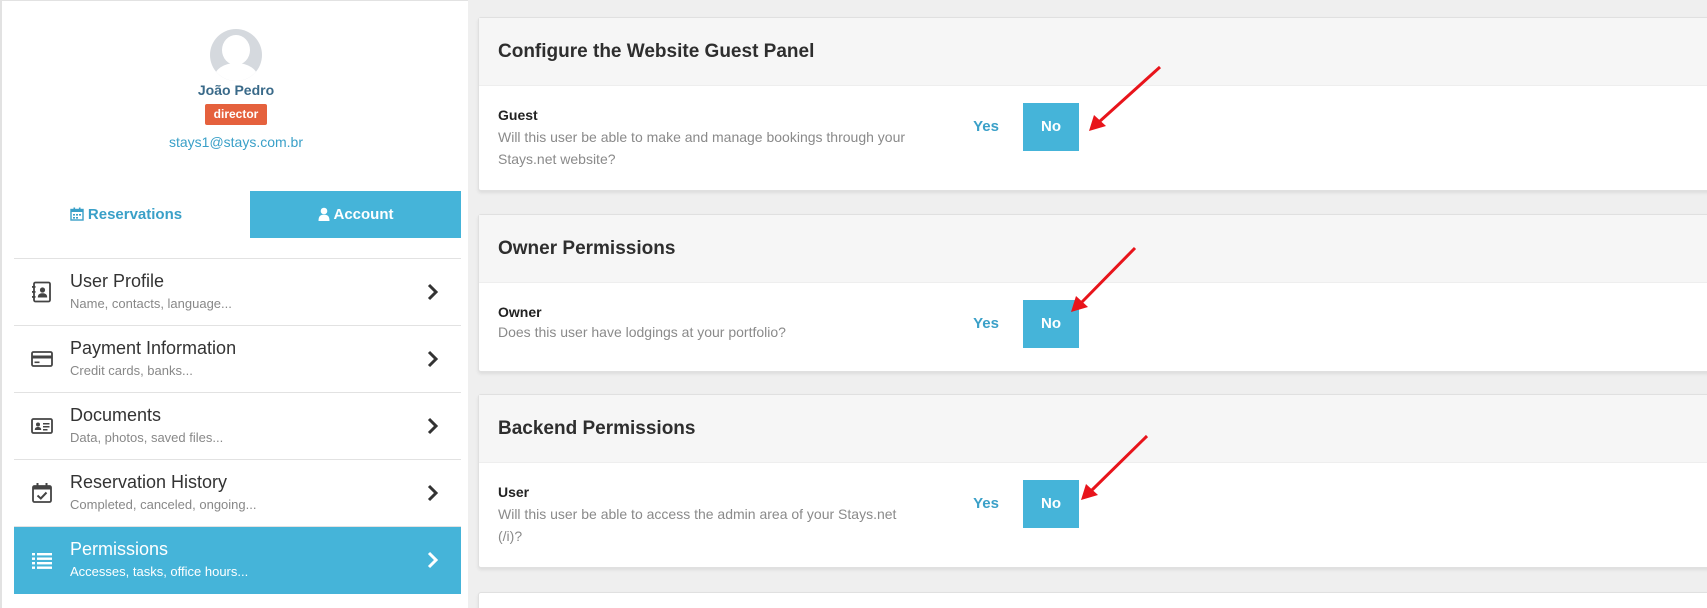 The width and height of the screenshot is (1707, 608). What do you see at coordinates (236, 72) in the screenshot?
I see `avatar-shoulders` at bounding box center [236, 72].